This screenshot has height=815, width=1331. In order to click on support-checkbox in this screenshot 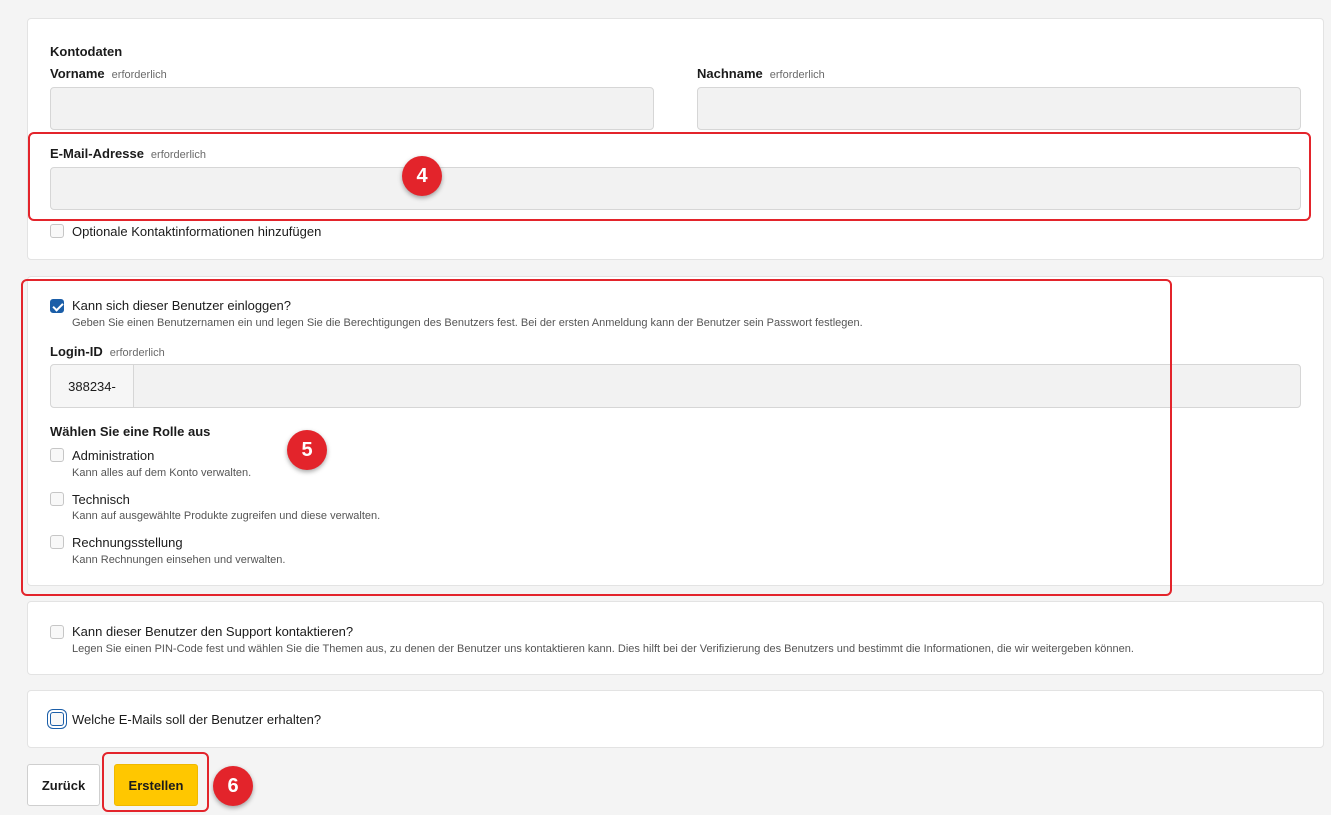, I will do `click(57, 632)`.